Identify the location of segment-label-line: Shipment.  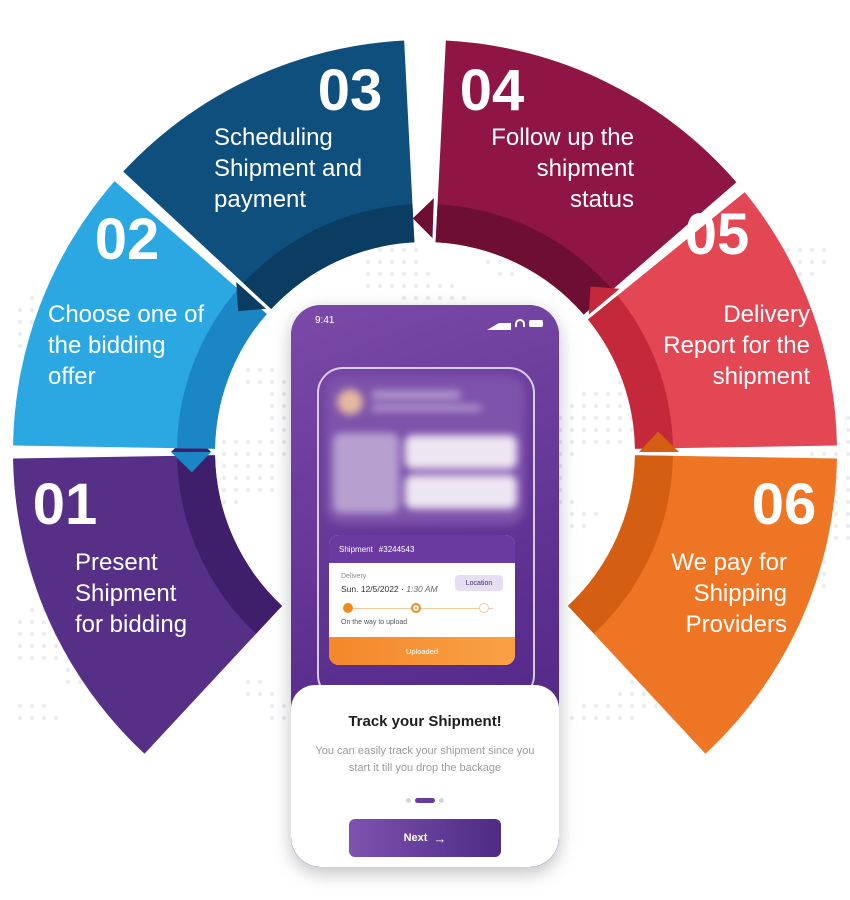
(126, 593).